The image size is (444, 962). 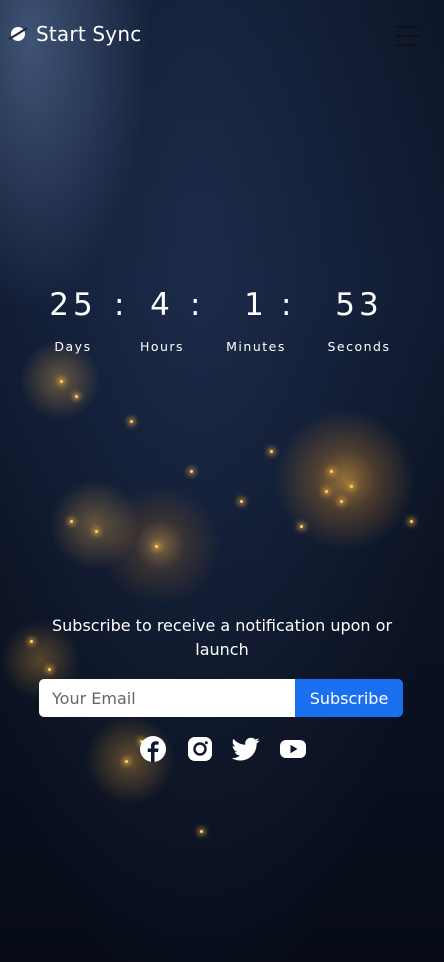 What do you see at coordinates (408, 27) in the screenshot?
I see `hamburger-icon` at bounding box center [408, 27].